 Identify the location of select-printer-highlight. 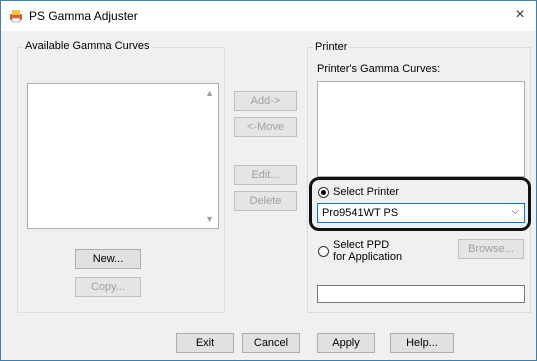
(420, 204).